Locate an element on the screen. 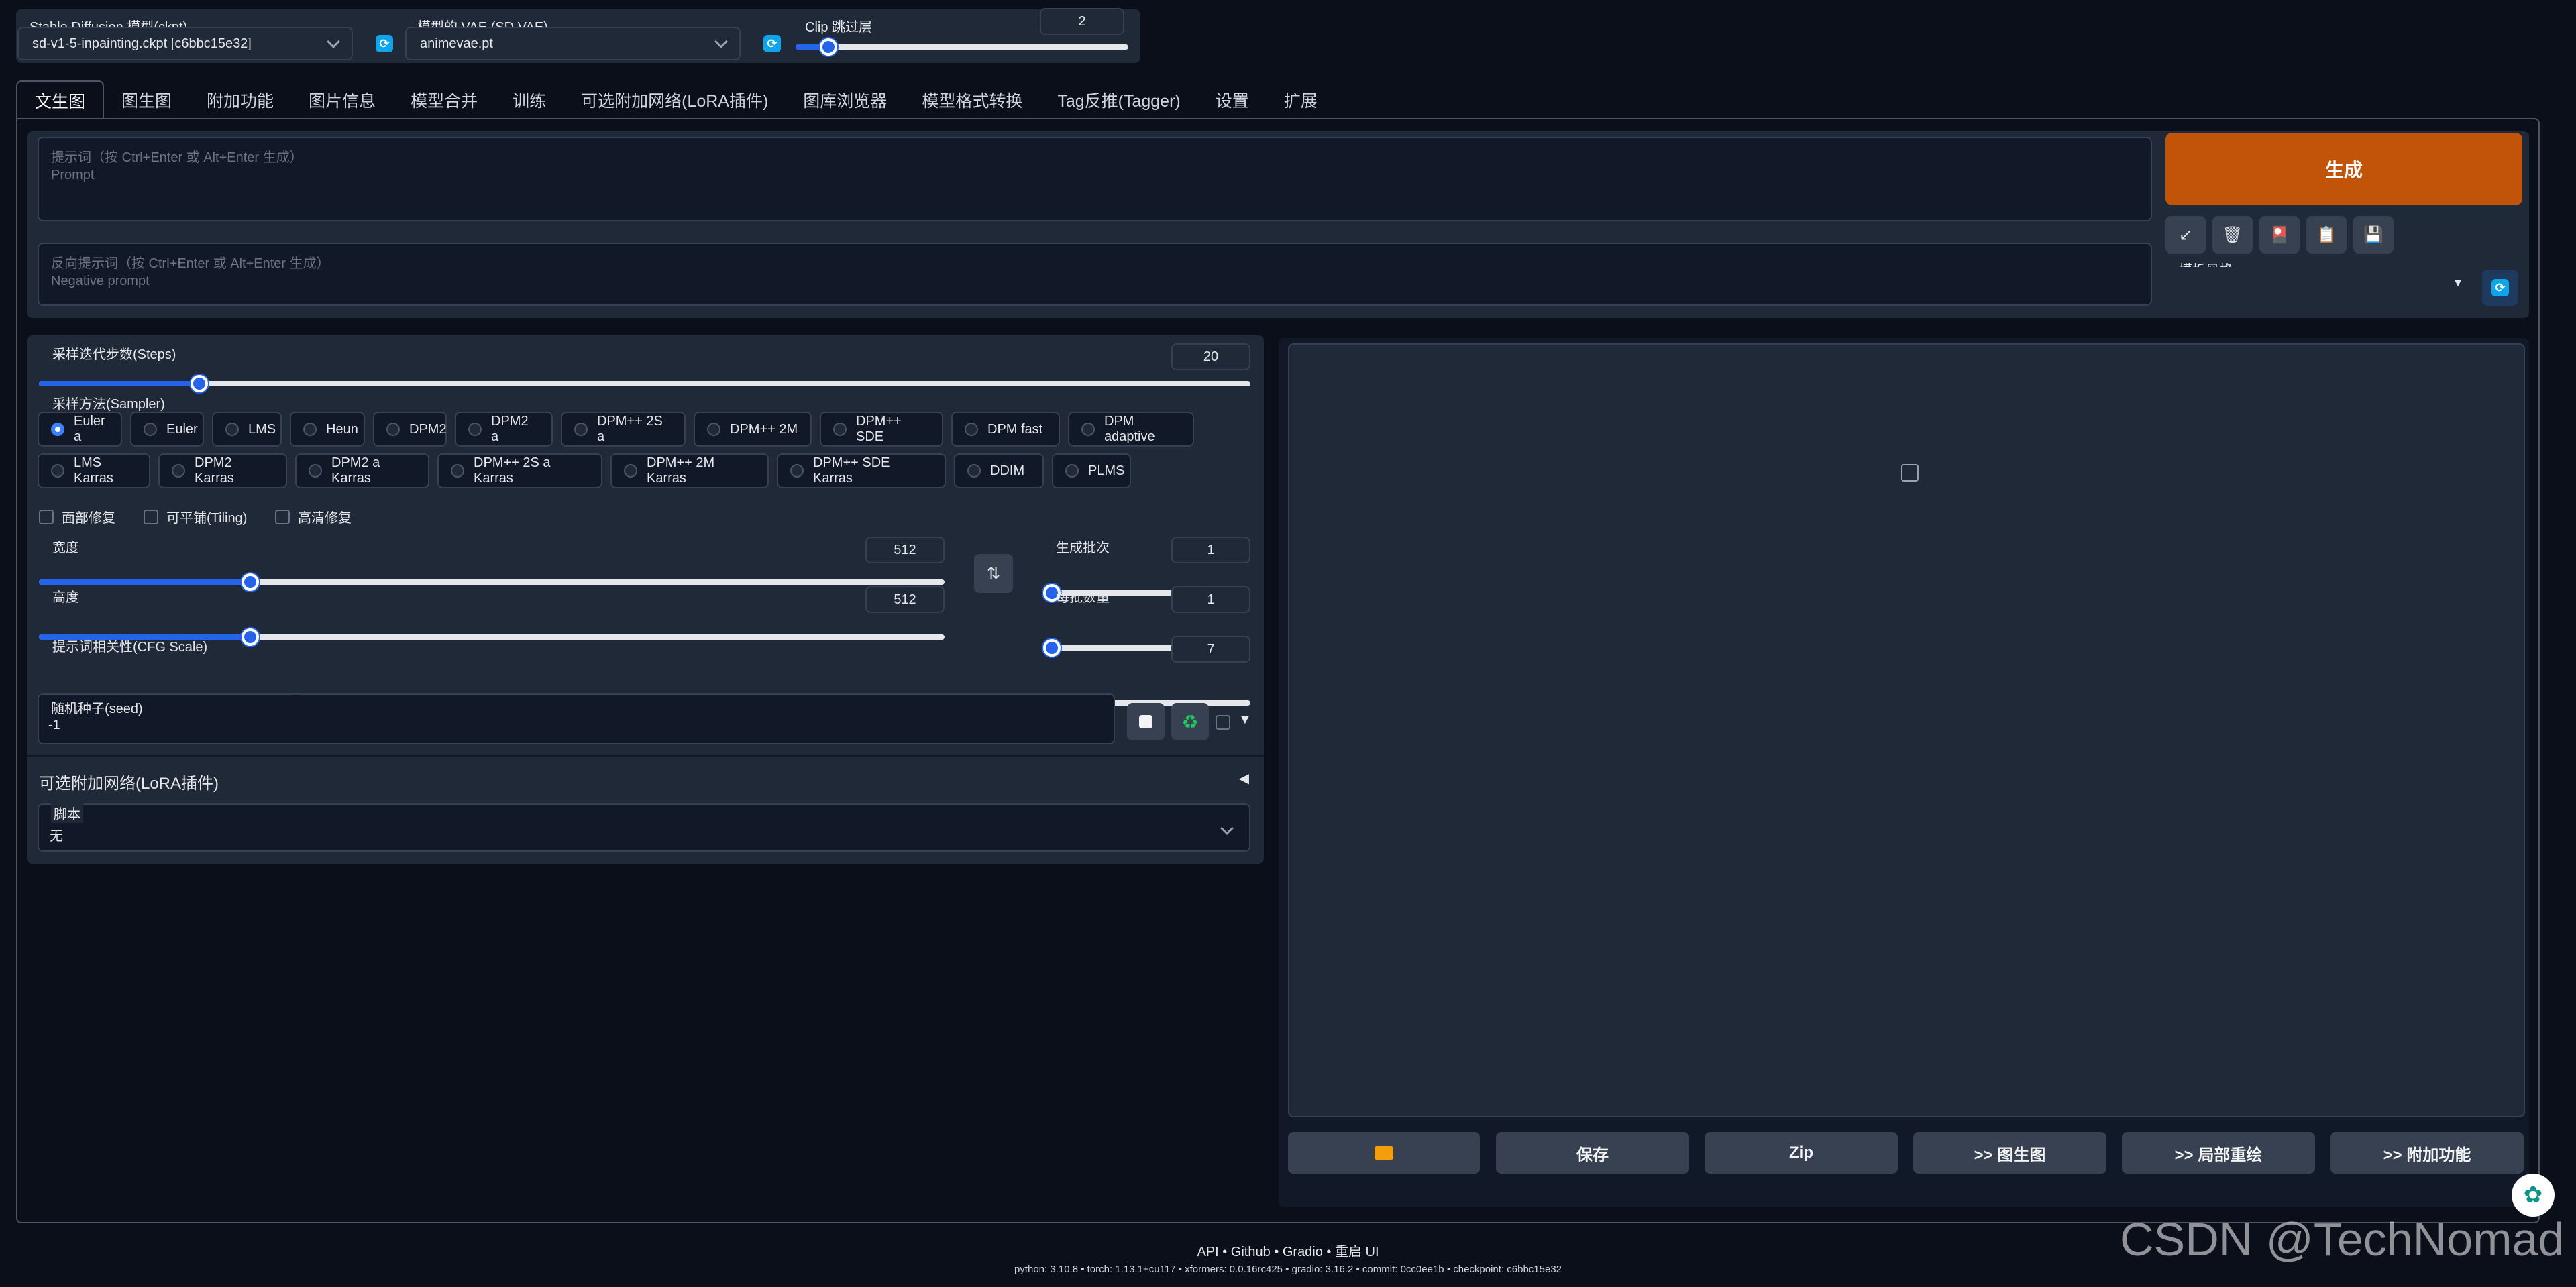 The image size is (2576, 1287). tab-0: 文生图 is located at coordinates (60, 99).